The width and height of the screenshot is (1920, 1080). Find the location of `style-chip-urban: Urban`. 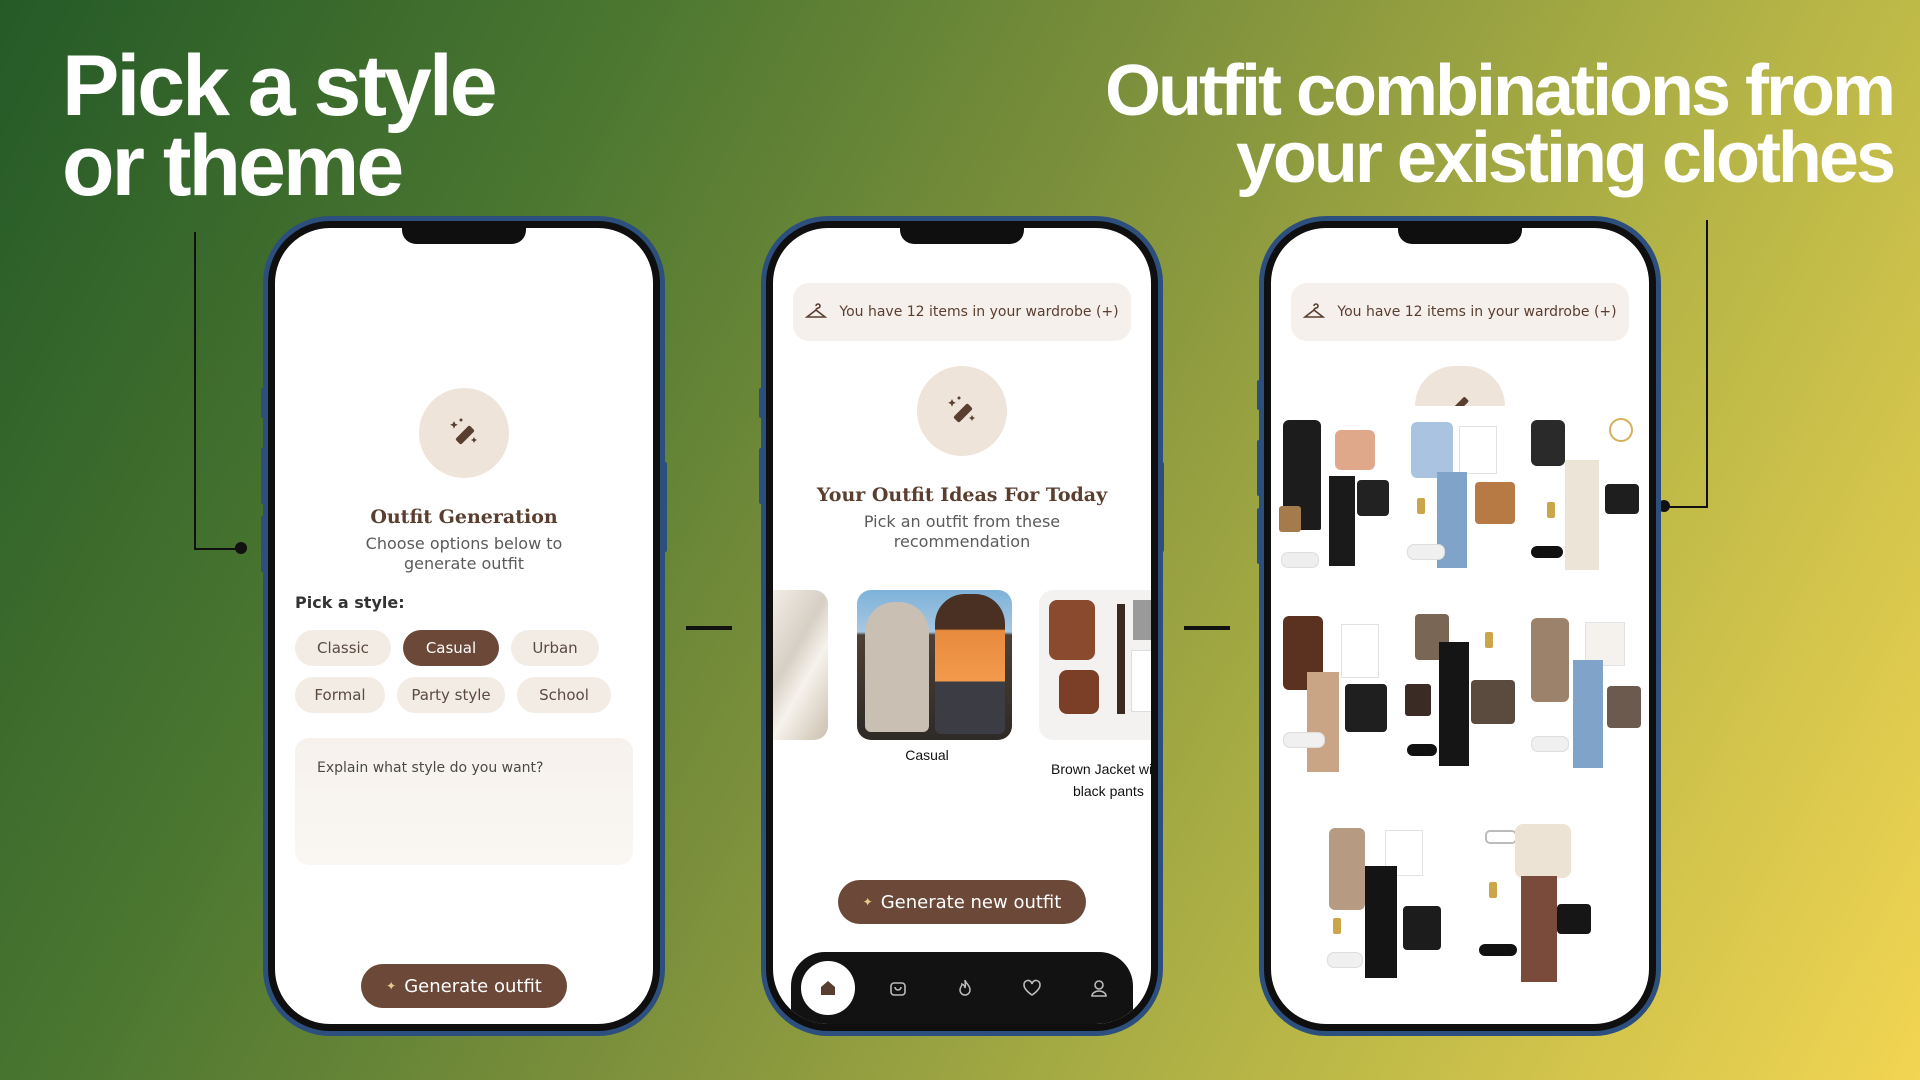

style-chip-urban: Urban is located at coordinates (555, 648).